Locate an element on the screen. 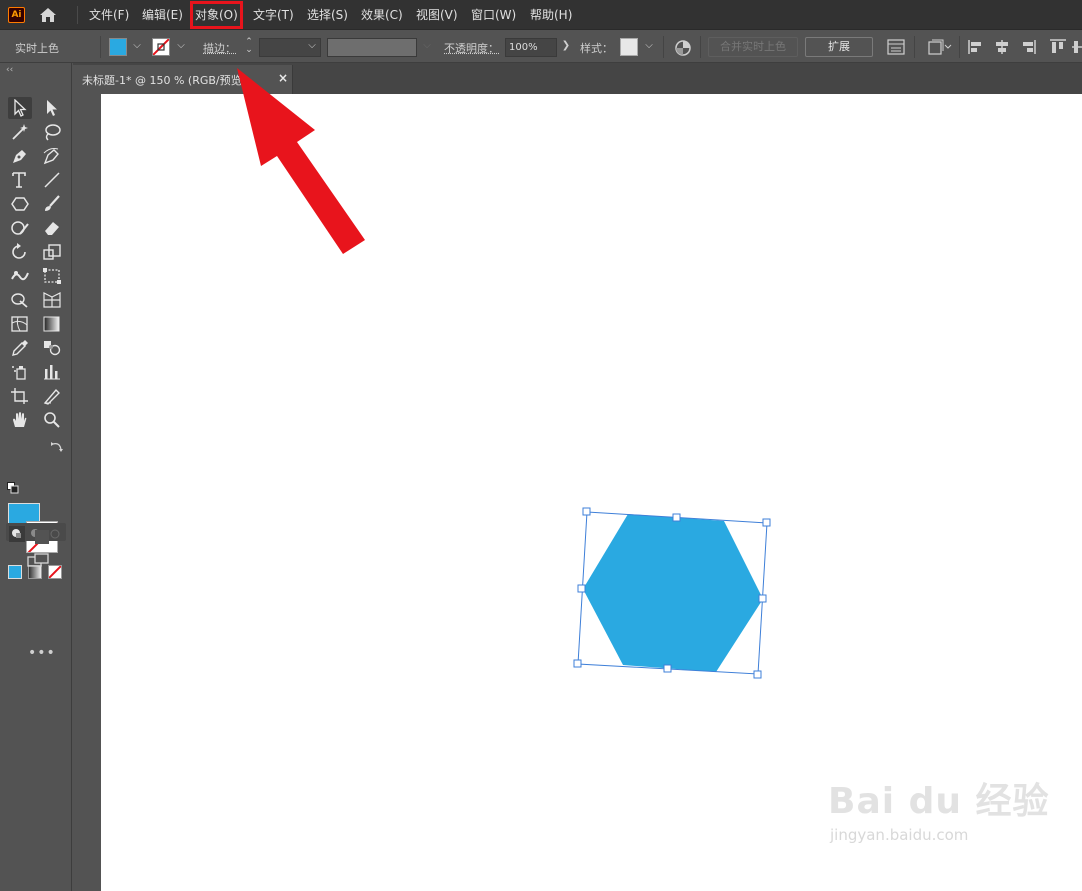  stroke-swatch is located at coordinates (161, 47).